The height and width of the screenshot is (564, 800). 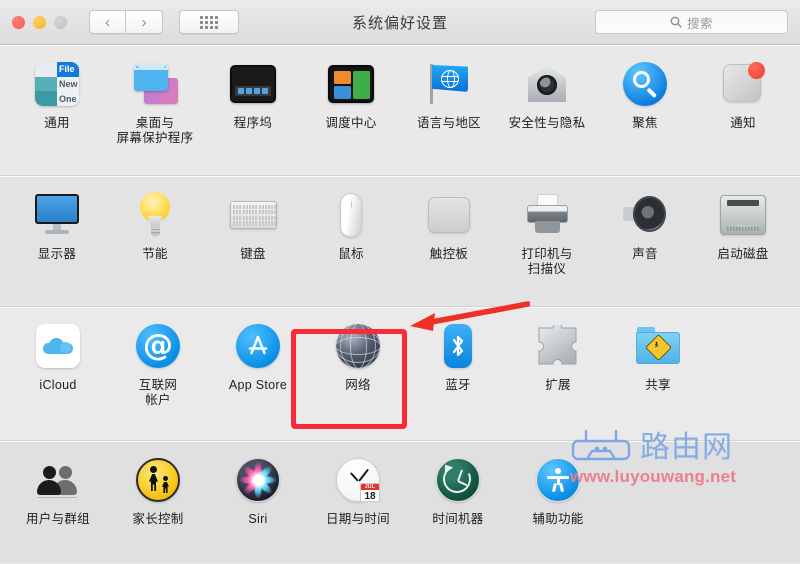 I want to click on pref-item-app-store: App Store, so click(x=258, y=373).